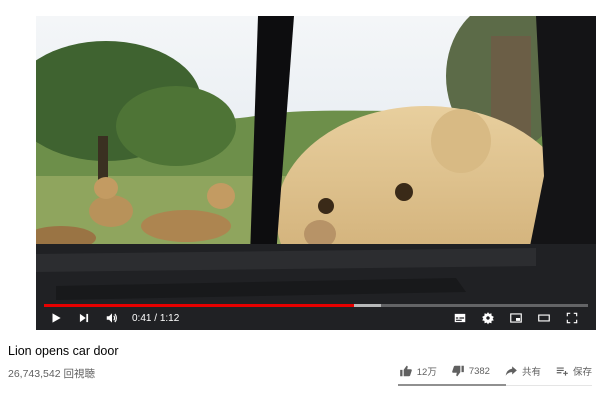 The height and width of the screenshot is (400, 600). I want to click on subtitles-button, so click(460, 318).